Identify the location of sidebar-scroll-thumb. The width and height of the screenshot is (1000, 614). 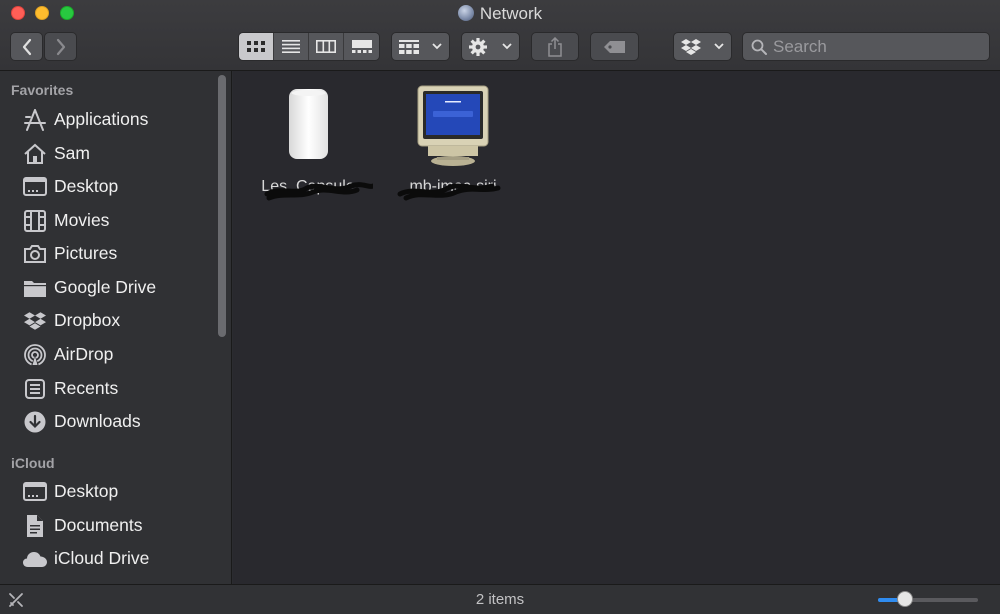
(222, 206).